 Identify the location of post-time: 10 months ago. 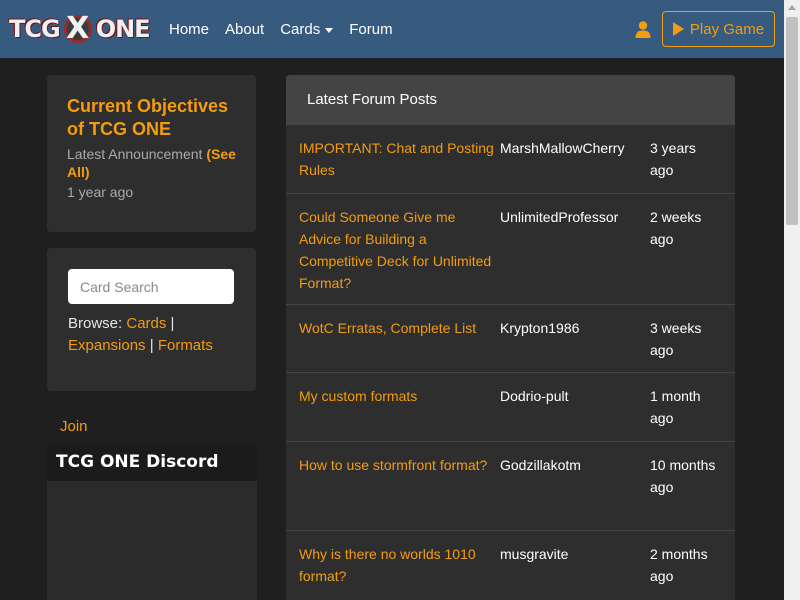
(683, 476).